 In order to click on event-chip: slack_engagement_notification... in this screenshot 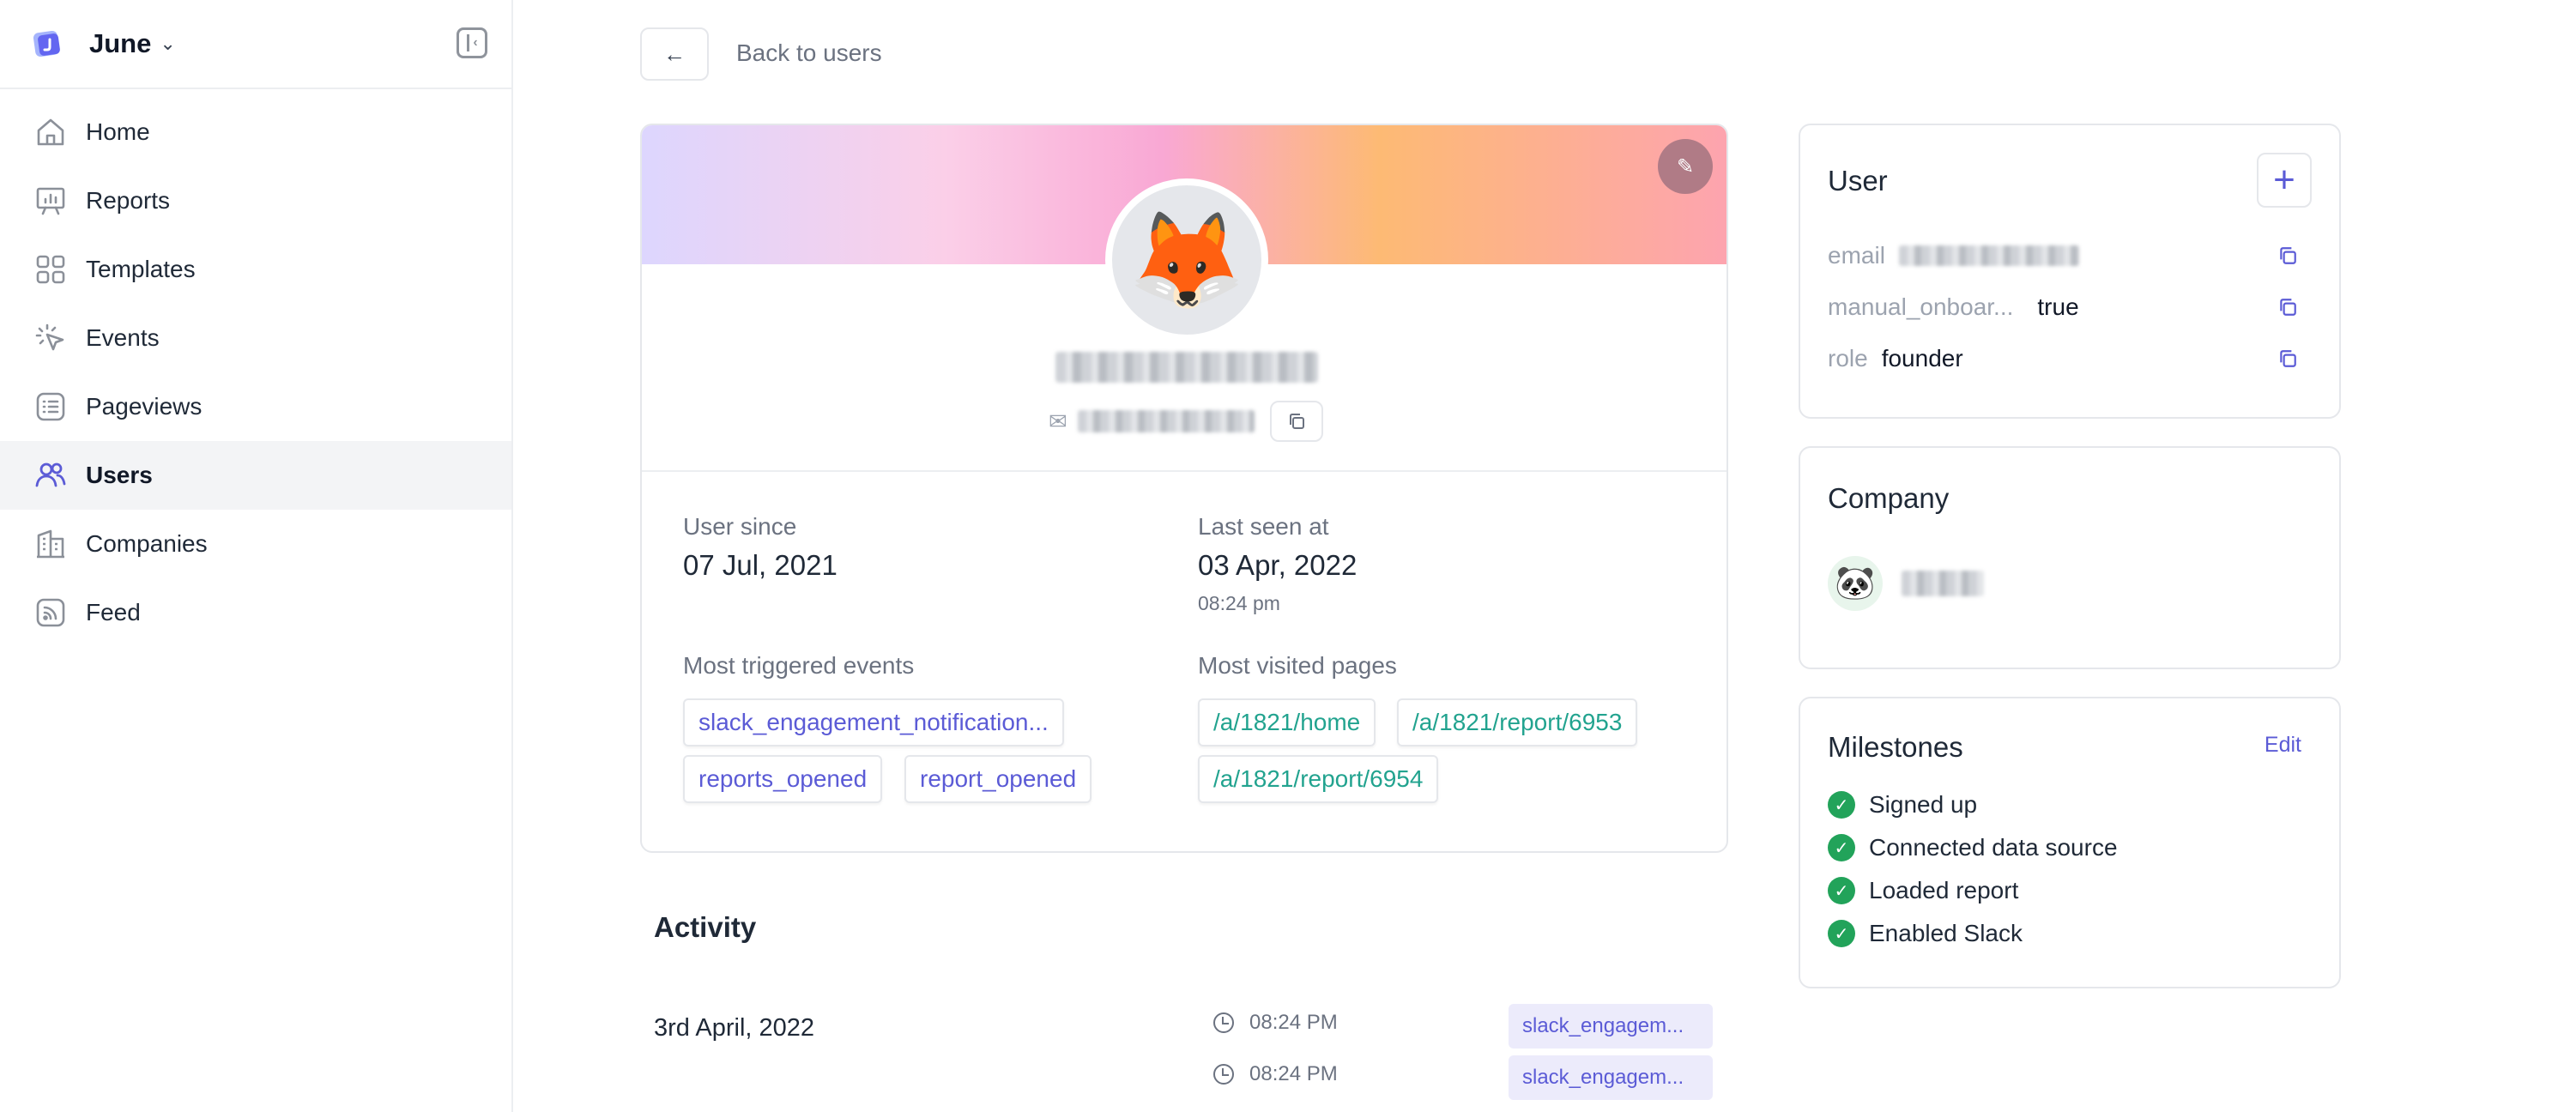, I will do `click(873, 722)`.